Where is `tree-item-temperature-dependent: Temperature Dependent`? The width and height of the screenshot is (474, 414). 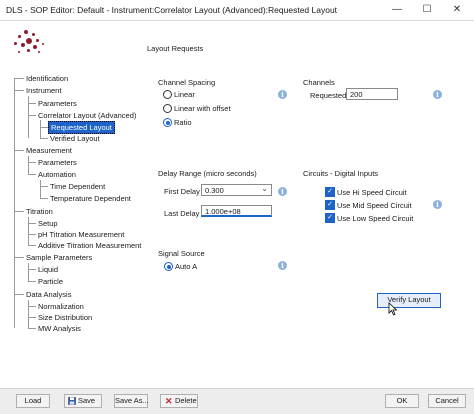 tree-item-temperature-dependent: Temperature Dependent is located at coordinates (90, 198).